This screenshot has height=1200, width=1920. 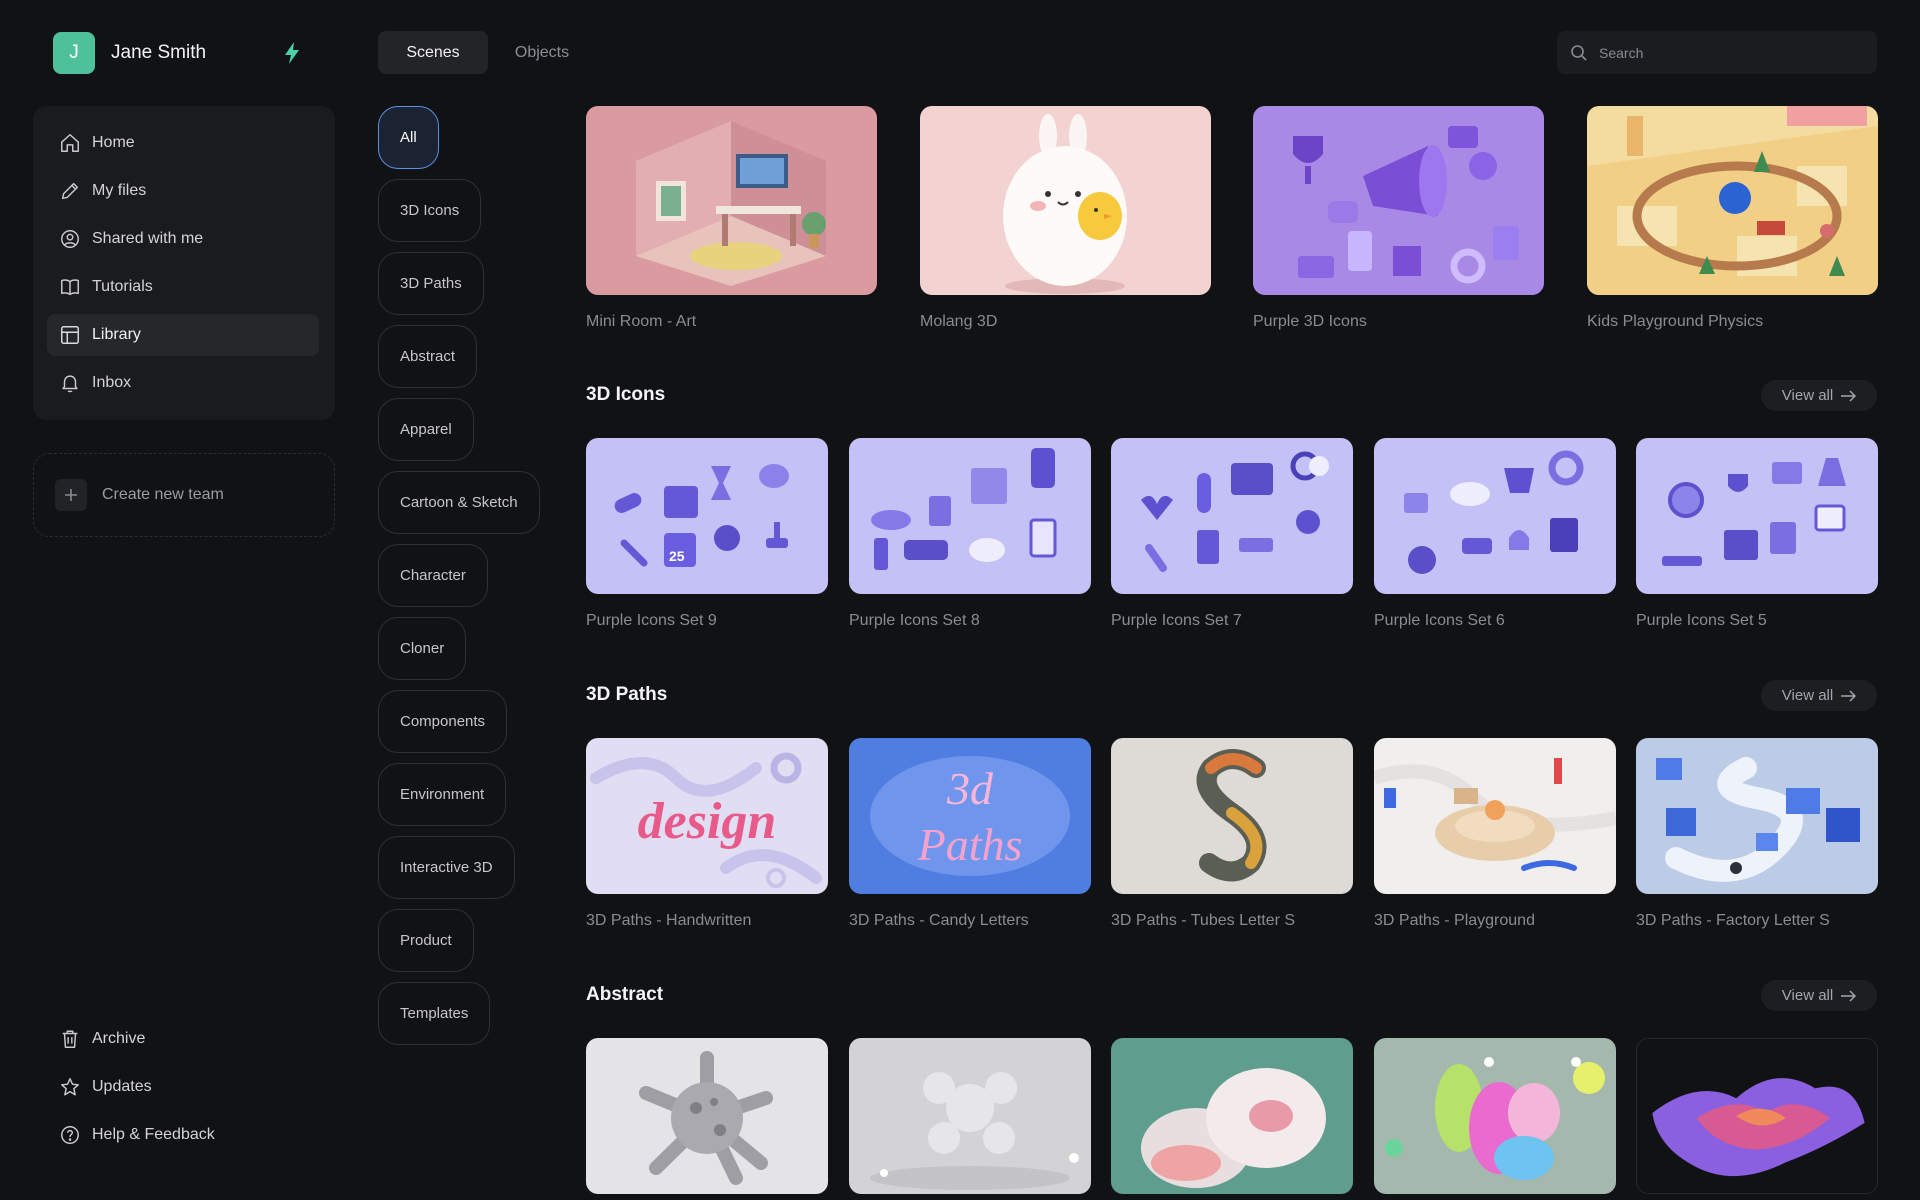 I want to click on help-icon, so click(x=70, y=1135).